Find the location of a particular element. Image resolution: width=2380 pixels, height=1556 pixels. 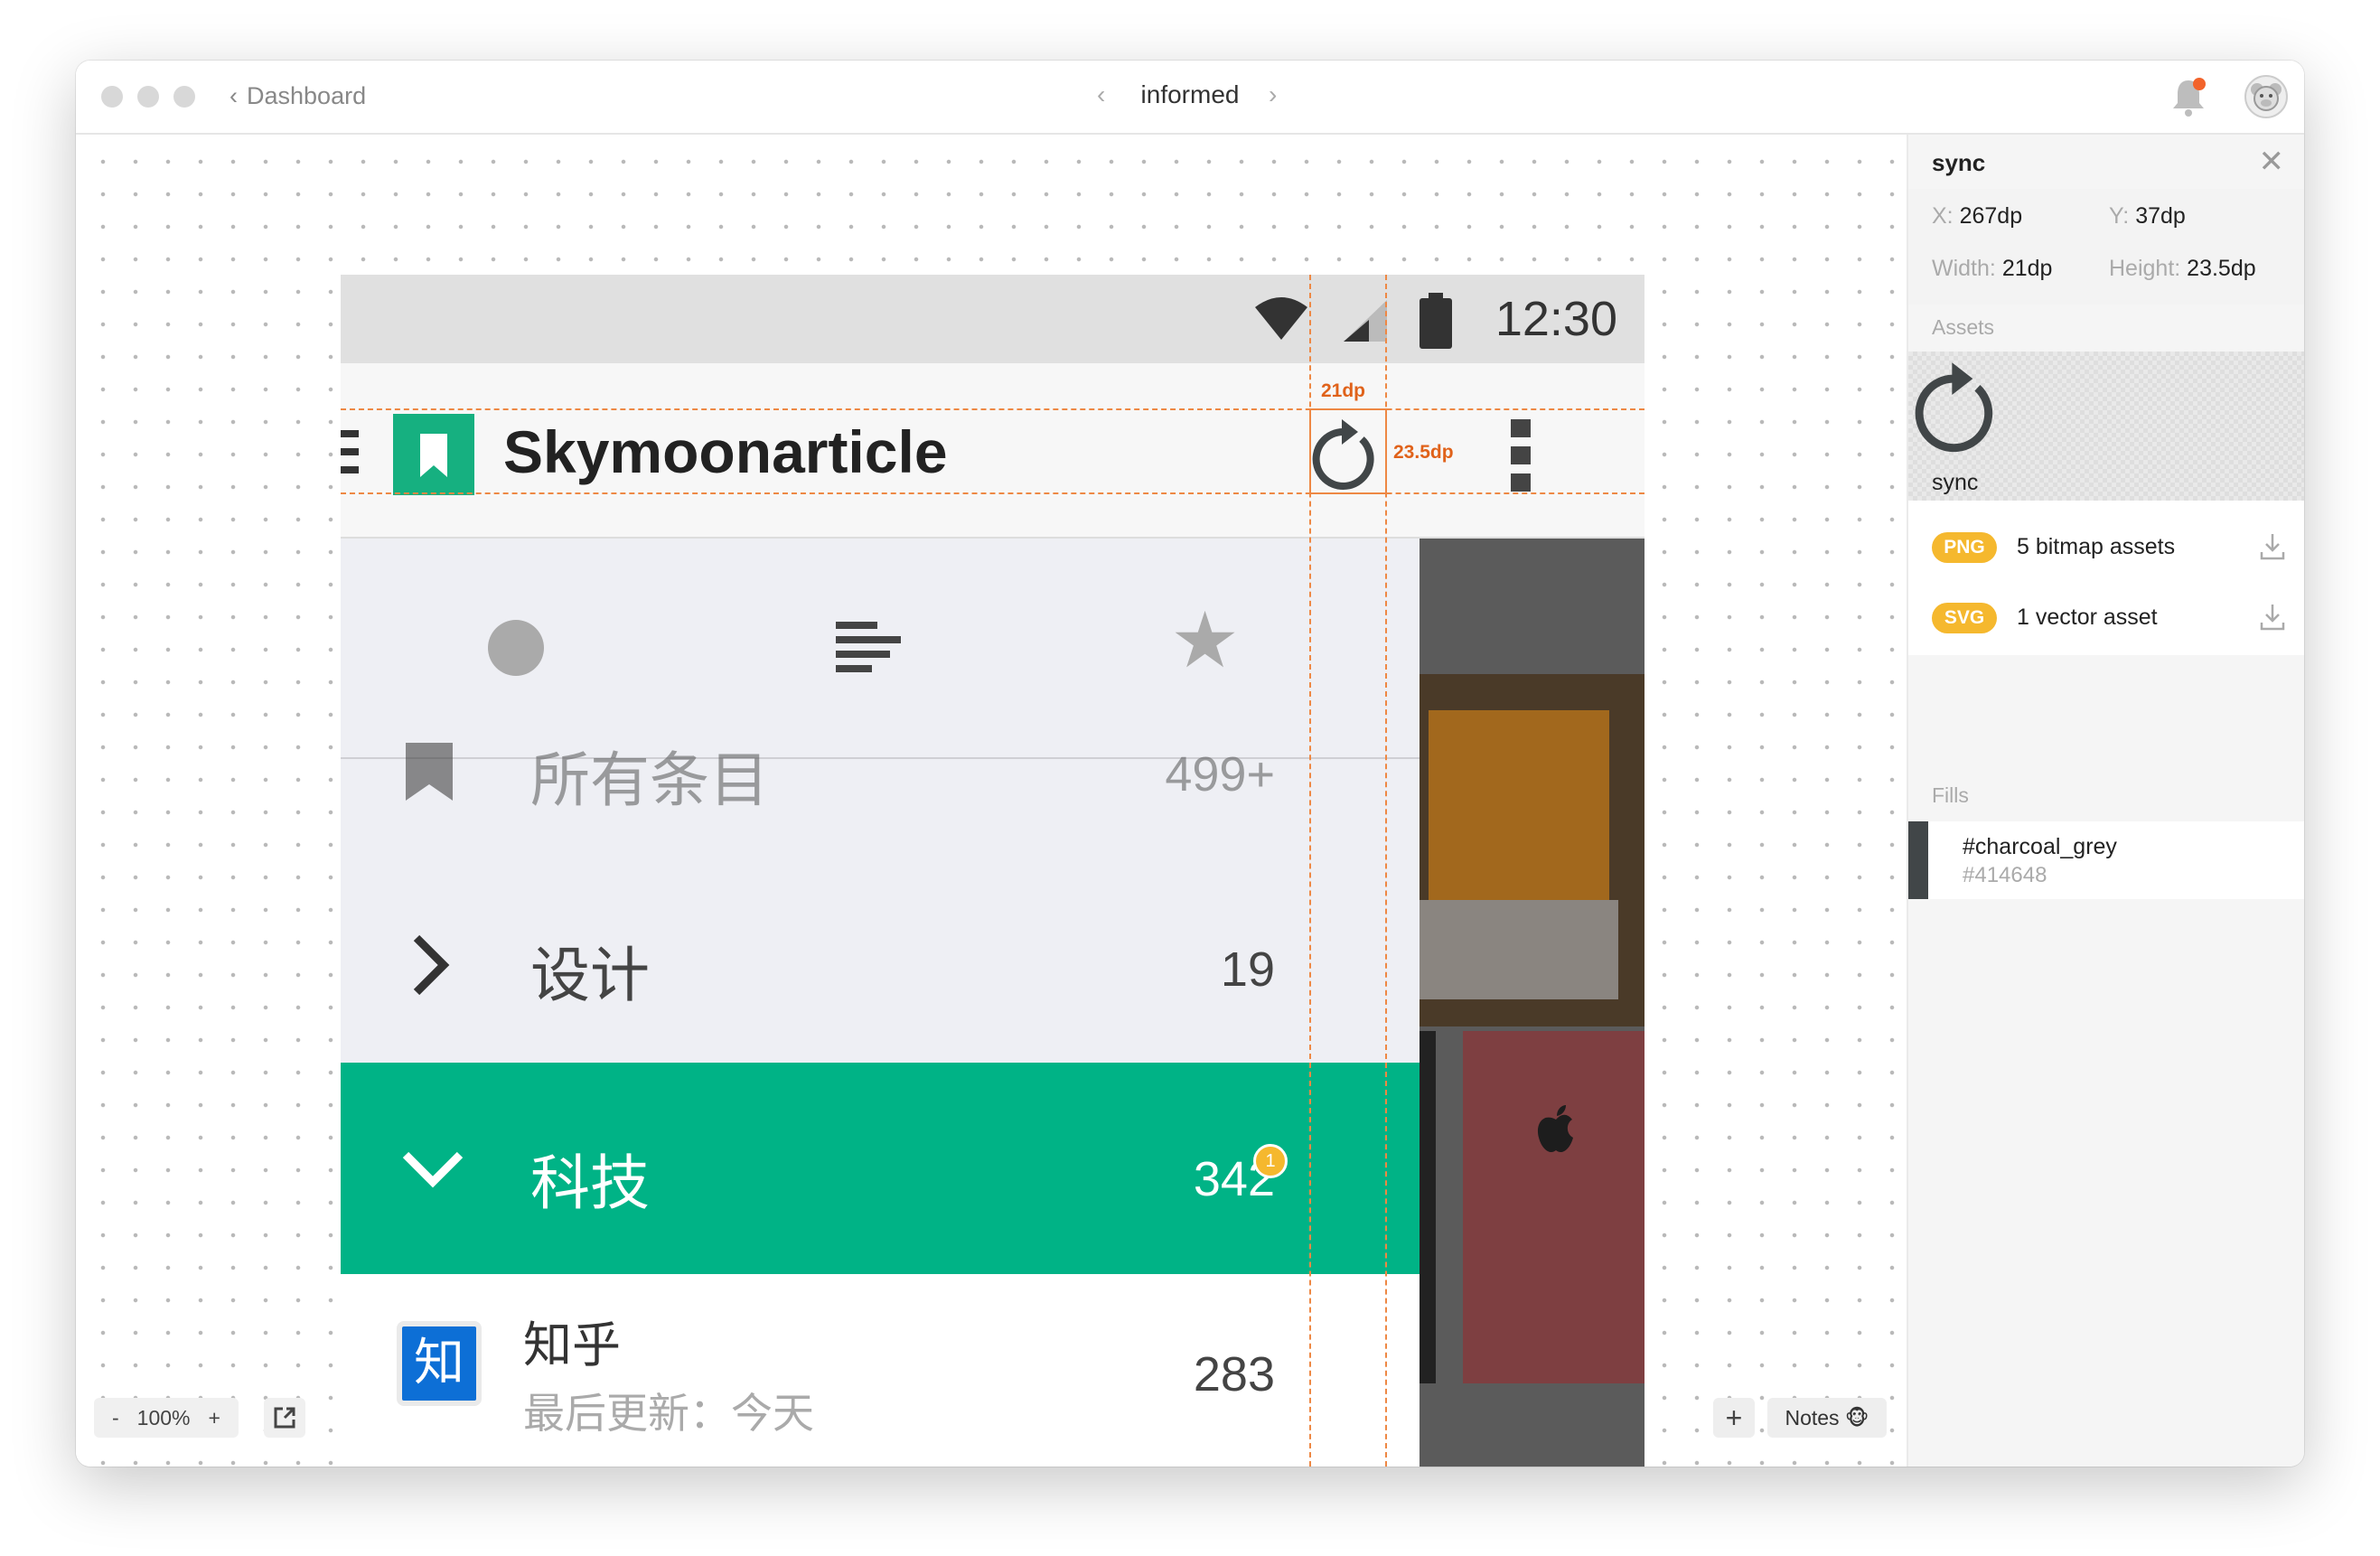

new-items-badge: 1 is located at coordinates (1270, 1161).